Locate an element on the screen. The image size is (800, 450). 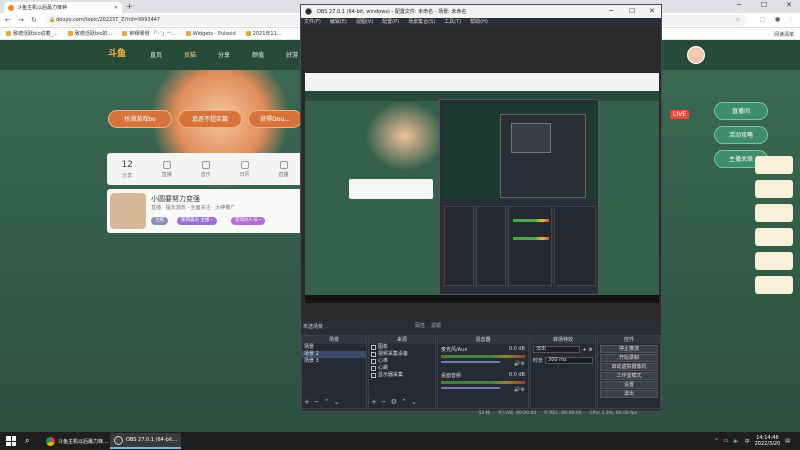
menu-tools: 工具(T) is located at coordinates (452, 22).